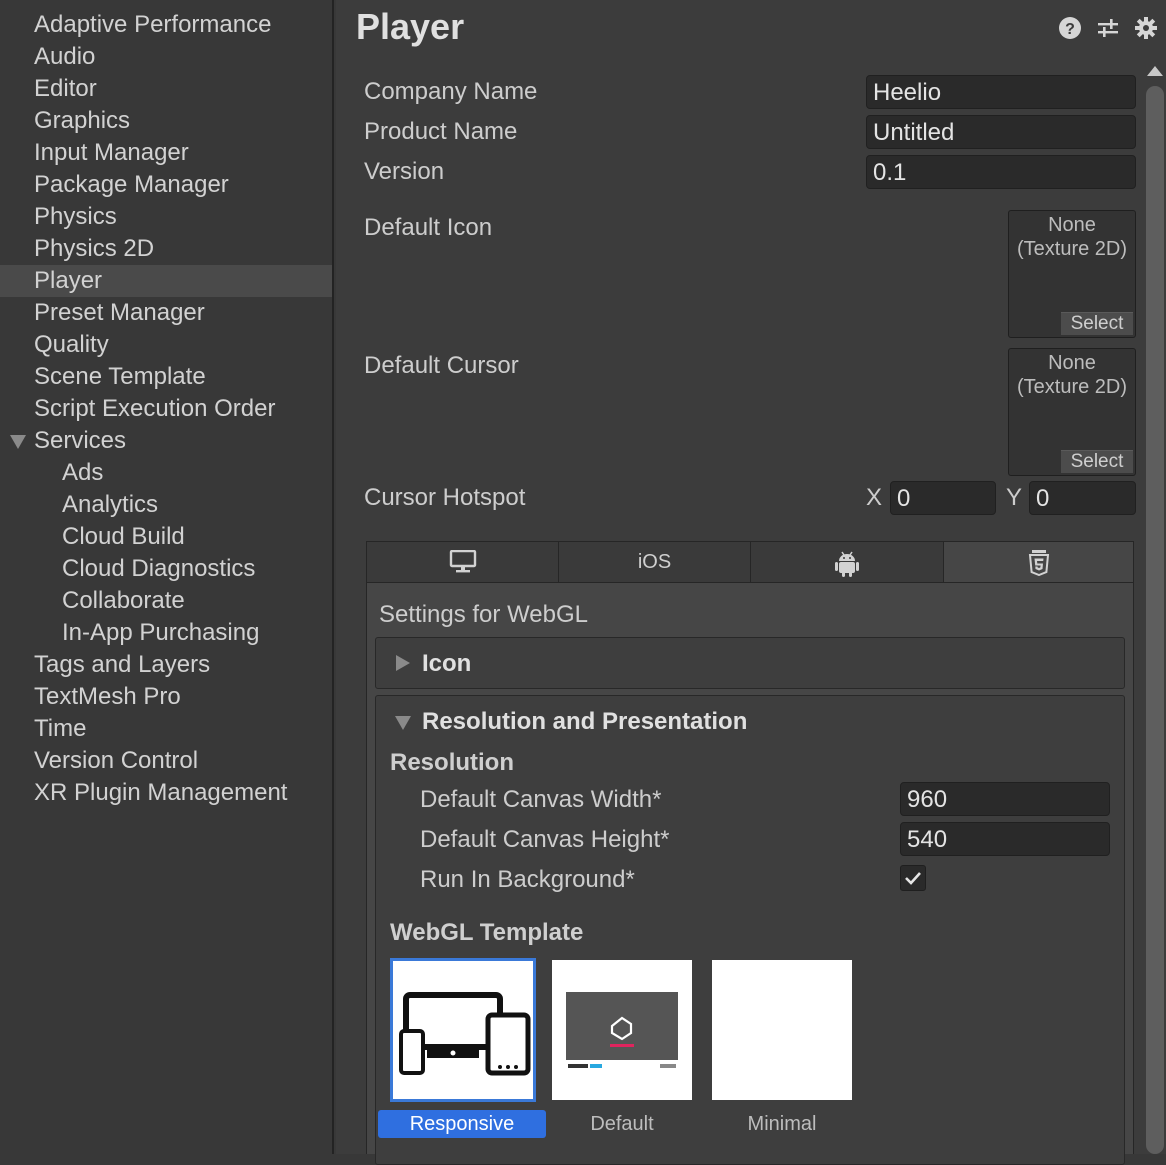 This screenshot has width=1166, height=1165. I want to click on sidebar-item-xr-plugin-management: XR Plugin Management, so click(166, 793).